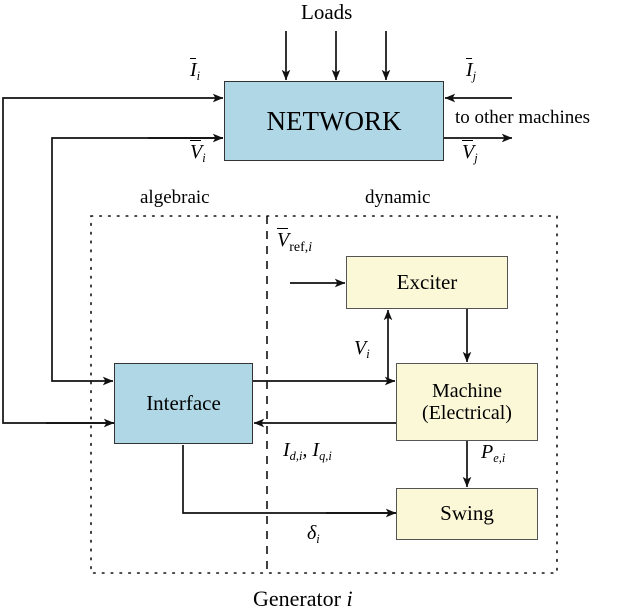 The image size is (640, 616). Describe the element at coordinates (470, 153) in the screenshot. I see `signal-label-voltage-j: Vj` at that location.